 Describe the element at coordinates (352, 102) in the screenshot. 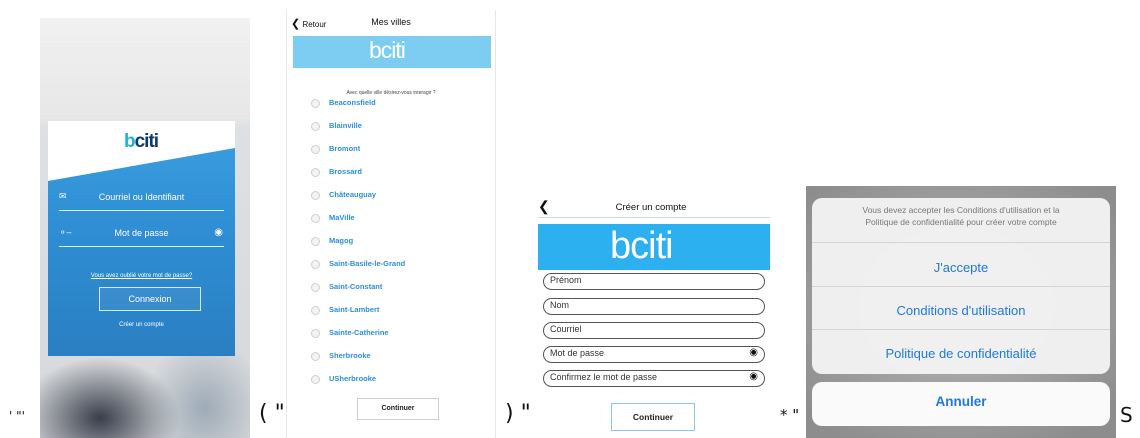

I see `city-name: Beaconsfield` at that location.